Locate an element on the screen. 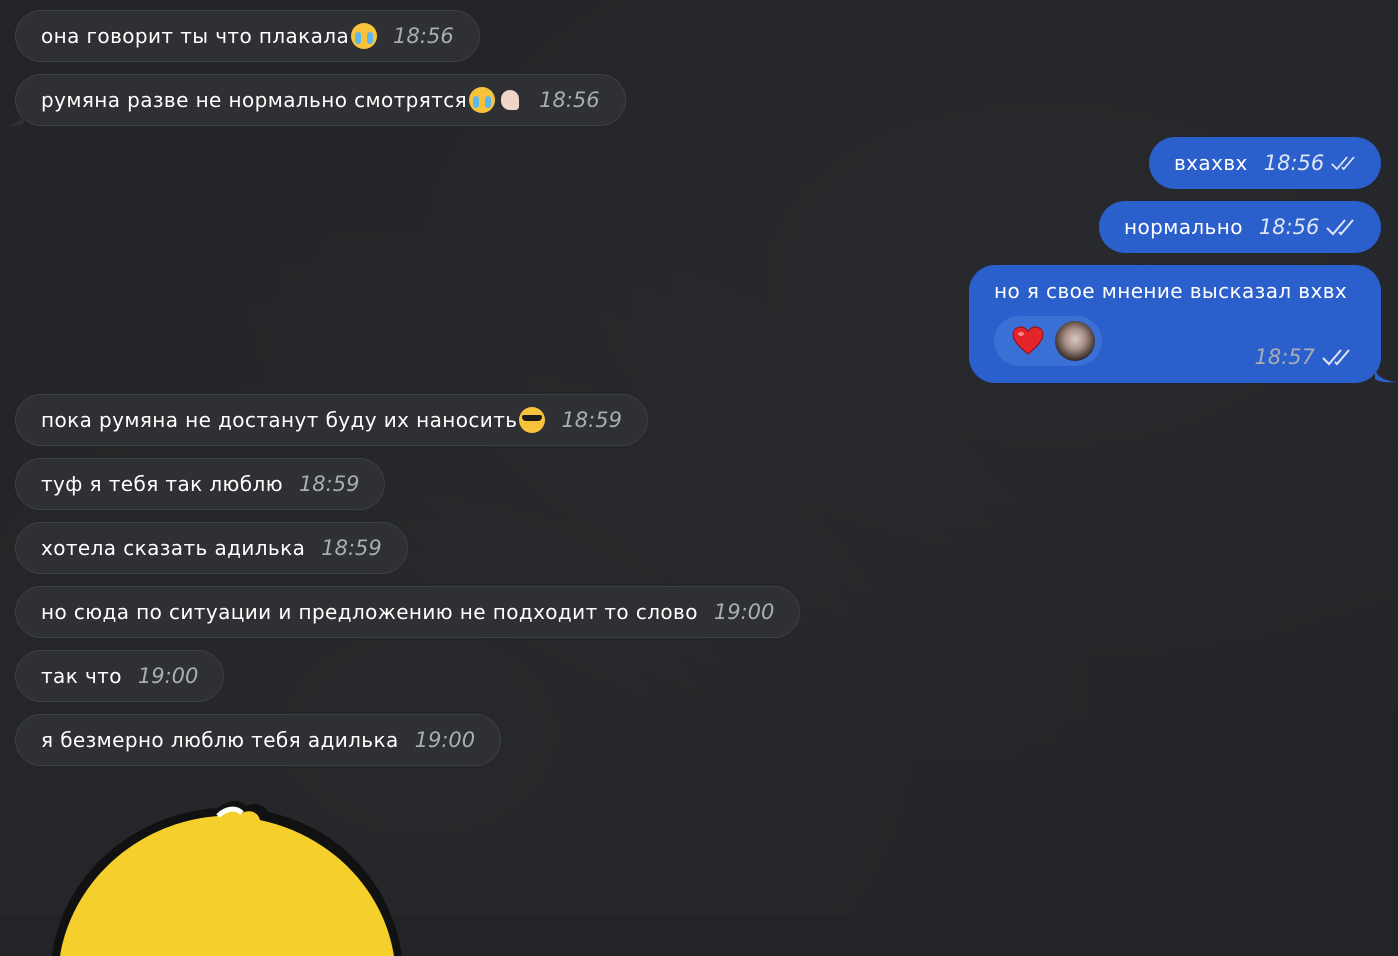 The width and height of the screenshot is (1398, 956). message-text: нормально is located at coordinates (1183, 227).